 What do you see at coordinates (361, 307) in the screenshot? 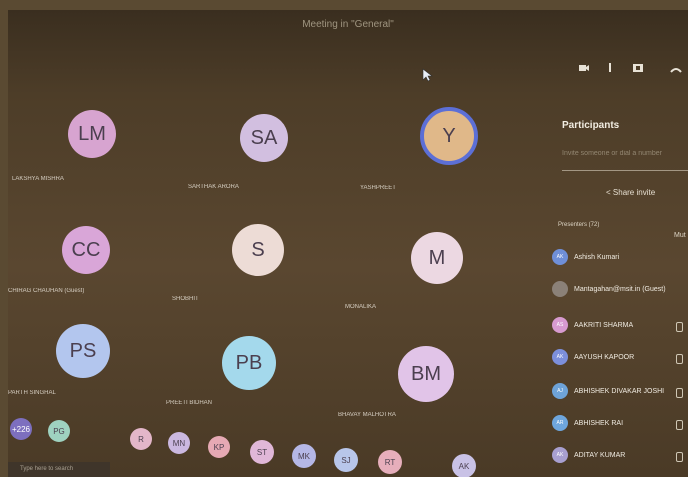
I see `participant-name: MONALIKA` at bounding box center [361, 307].